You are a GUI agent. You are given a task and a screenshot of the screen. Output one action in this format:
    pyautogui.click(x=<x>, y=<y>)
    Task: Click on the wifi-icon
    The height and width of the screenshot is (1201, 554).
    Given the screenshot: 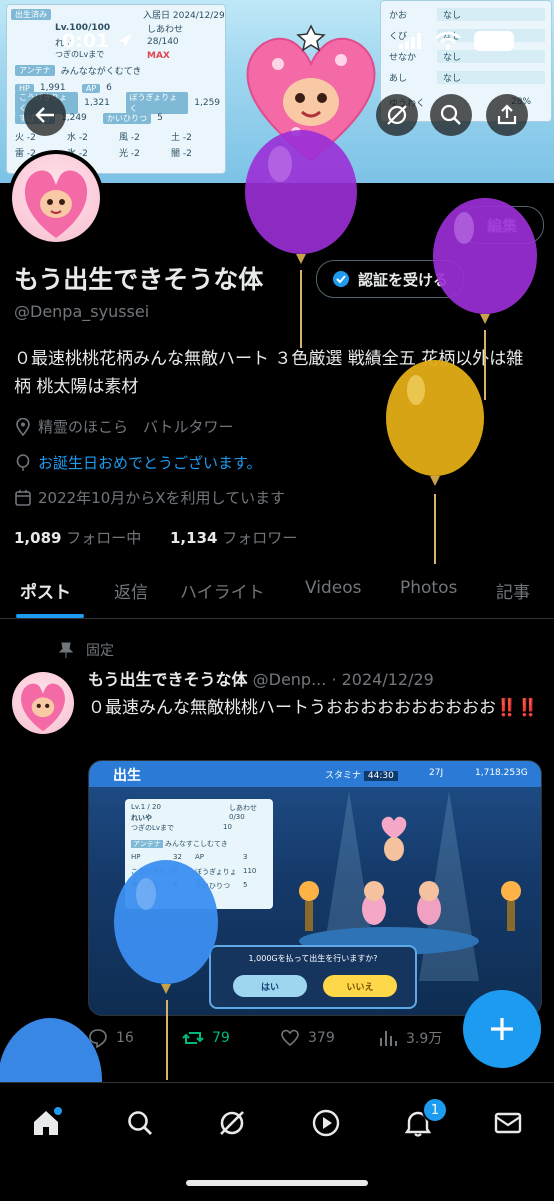 What is the action you would take?
    pyautogui.click(x=448, y=40)
    